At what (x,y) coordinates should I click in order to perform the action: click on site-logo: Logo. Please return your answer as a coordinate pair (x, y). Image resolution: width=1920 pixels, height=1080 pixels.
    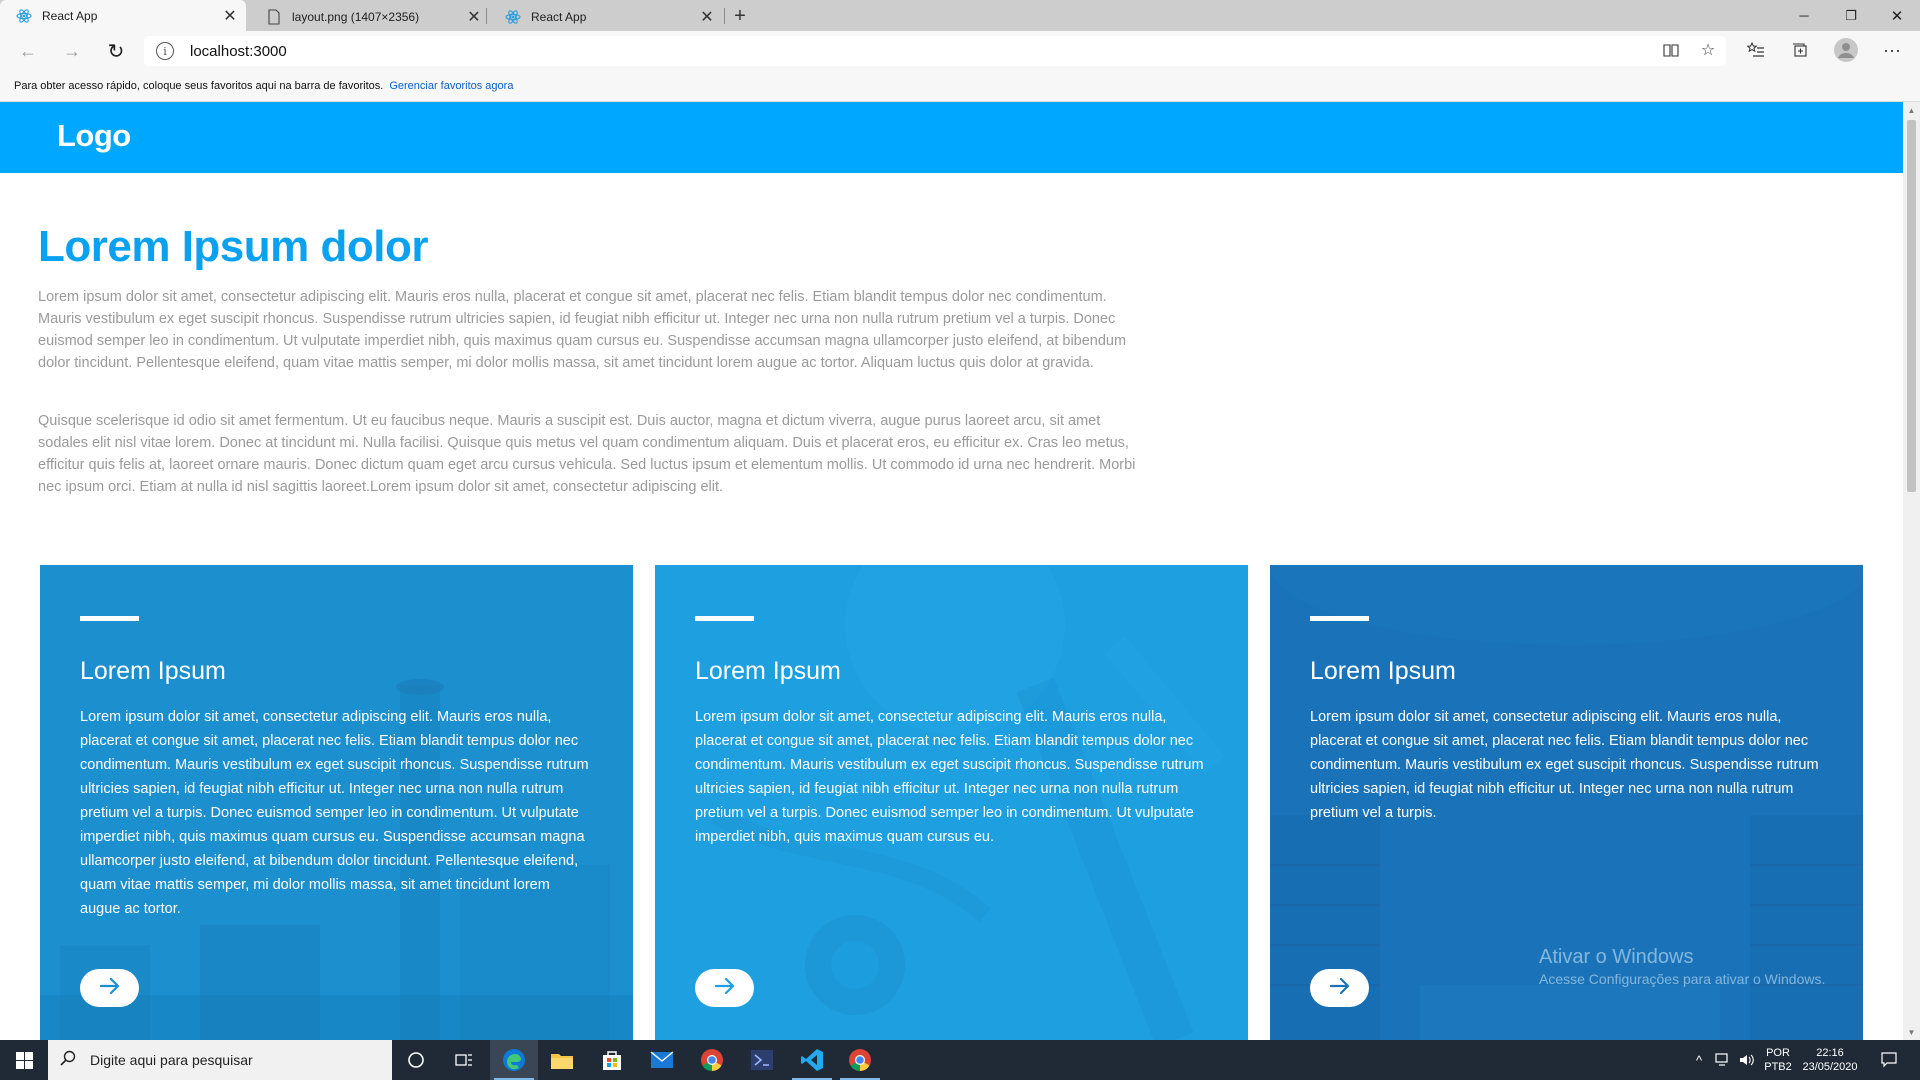
    Looking at the image, I should click on (94, 136).